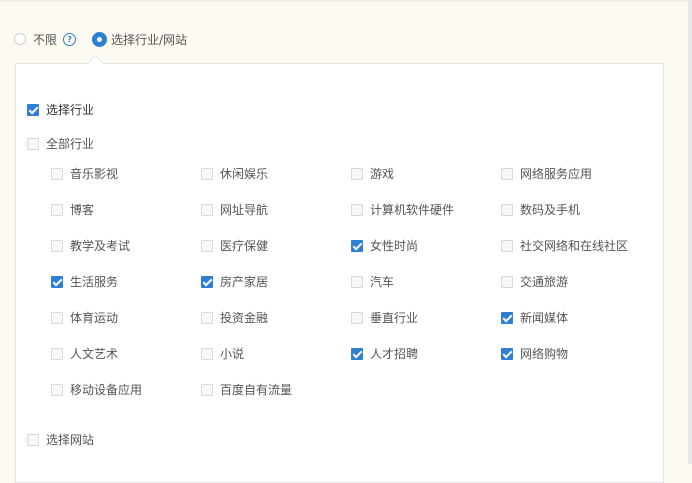  I want to click on industry-checkbox-item: 休闲娱乐, so click(234, 173).